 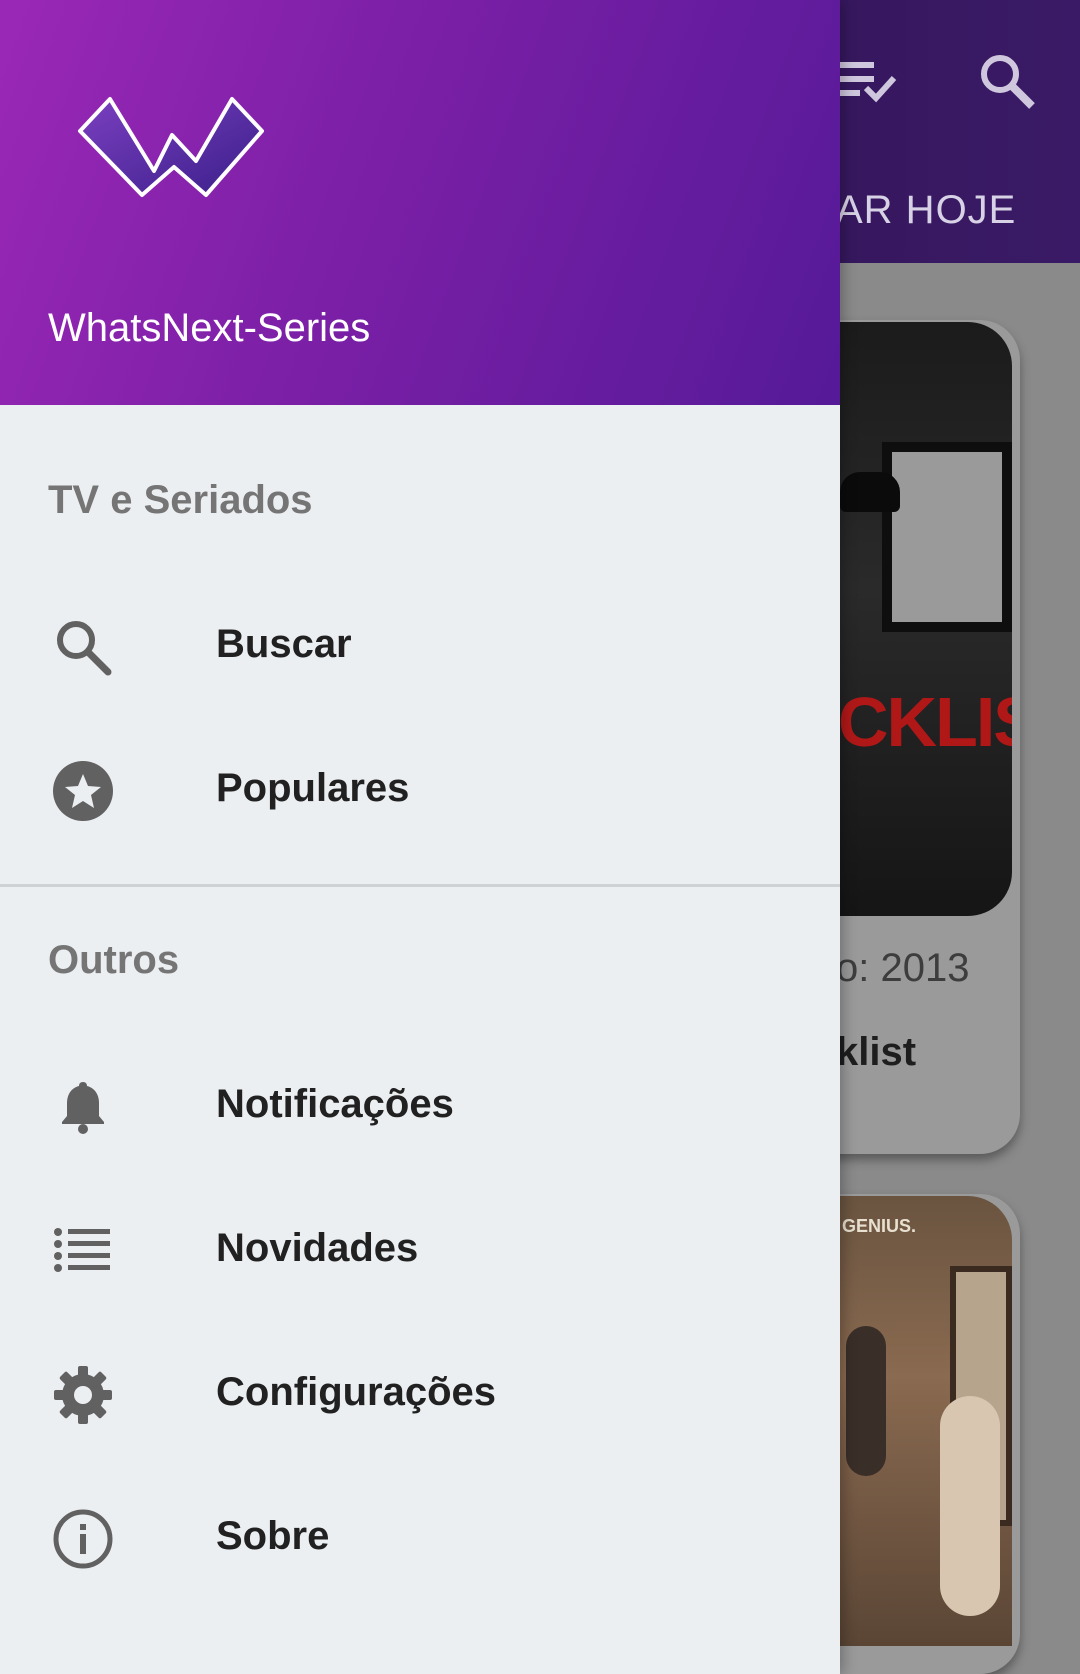 What do you see at coordinates (420, 1250) in the screenshot?
I see `menu-item-novidades: Novidades` at bounding box center [420, 1250].